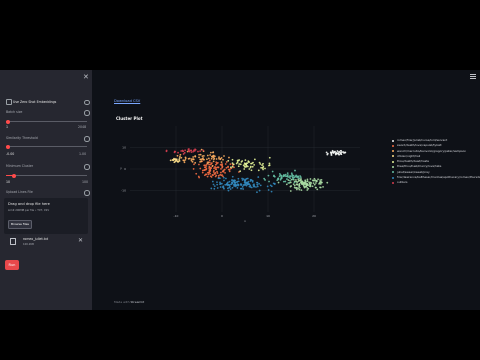 This screenshot has width=480, height=360. I want to click on legend-label: romeo/friar/juliet/nurse/lord/servant, so click(422, 140).